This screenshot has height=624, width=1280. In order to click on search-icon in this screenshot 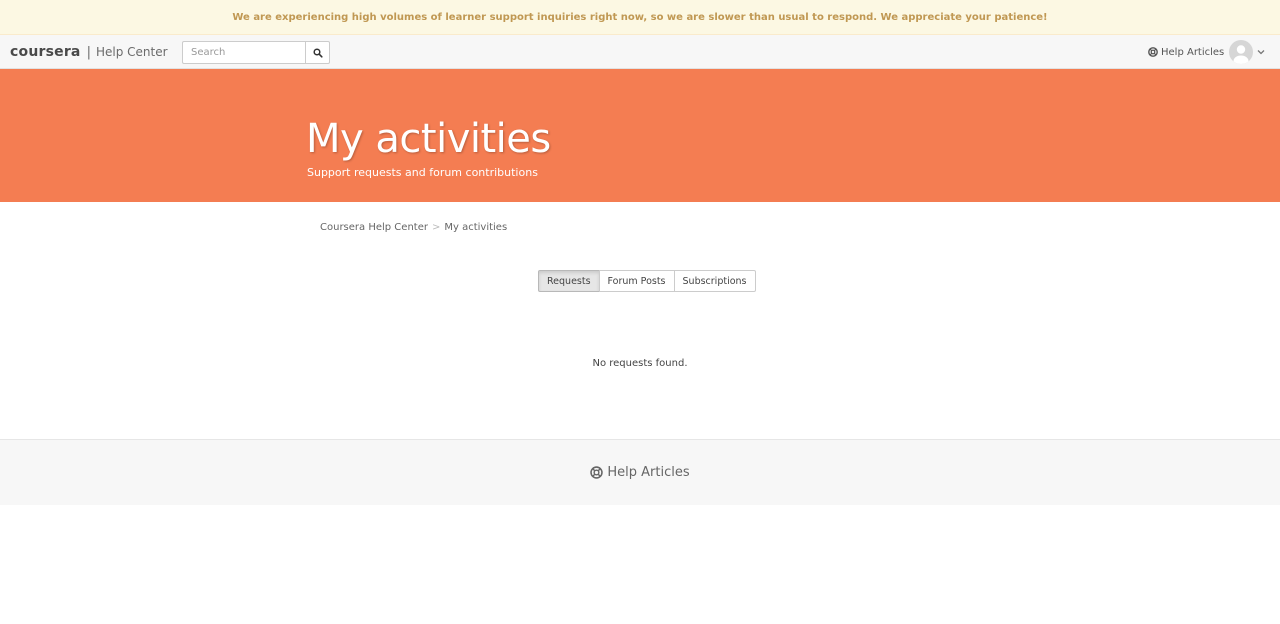, I will do `click(317, 52)`.